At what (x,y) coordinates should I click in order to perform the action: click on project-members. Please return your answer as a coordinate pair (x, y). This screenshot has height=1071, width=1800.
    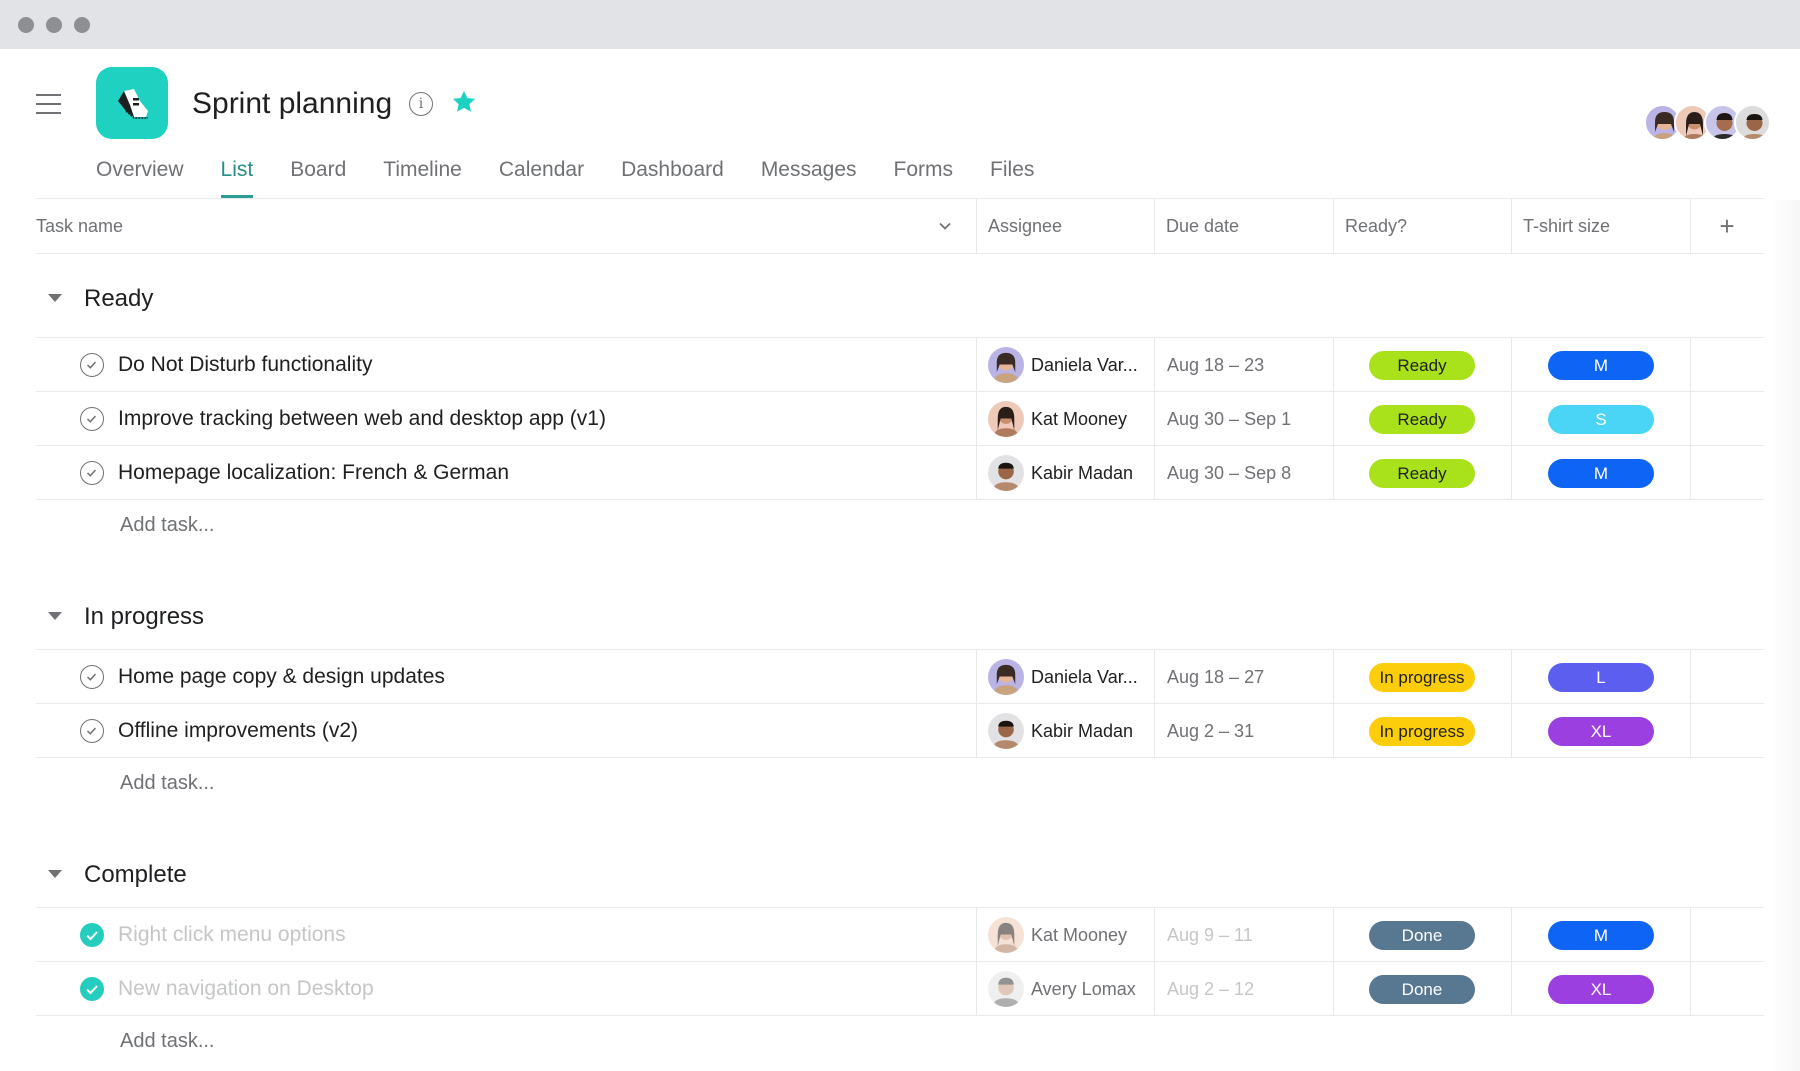
    Looking at the image, I should click on (1709, 123).